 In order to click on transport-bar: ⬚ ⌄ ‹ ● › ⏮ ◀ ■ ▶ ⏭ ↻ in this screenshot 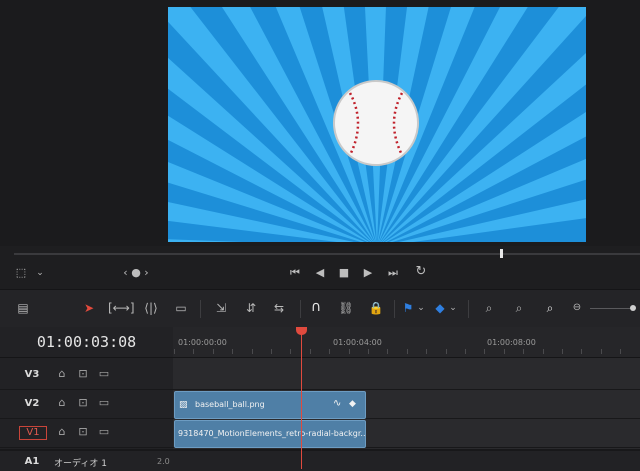, I will do `click(320, 273)`.